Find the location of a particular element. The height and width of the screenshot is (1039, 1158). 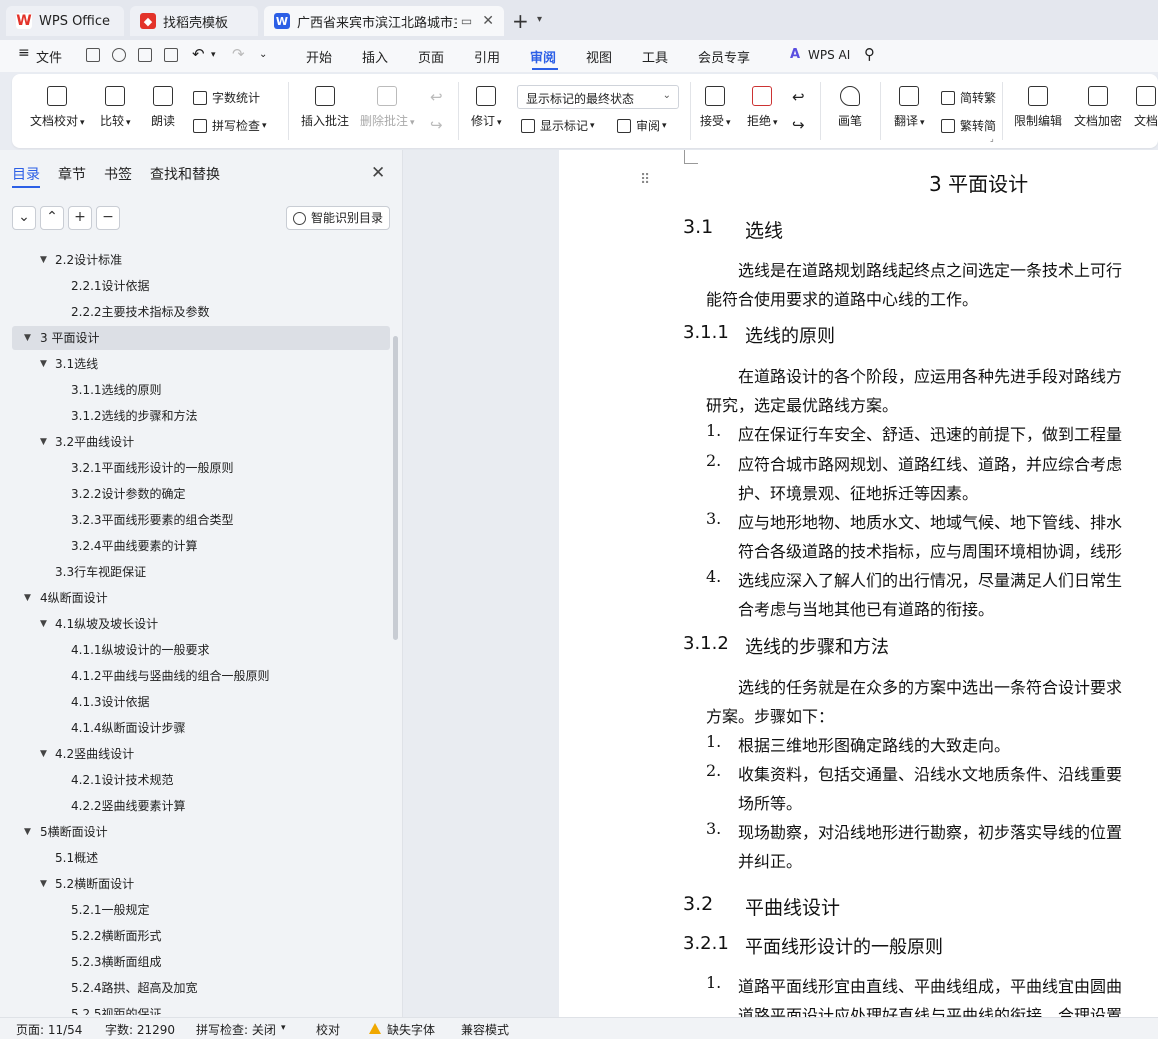

insert-comment-button: 插入批注 is located at coordinates (325, 107).